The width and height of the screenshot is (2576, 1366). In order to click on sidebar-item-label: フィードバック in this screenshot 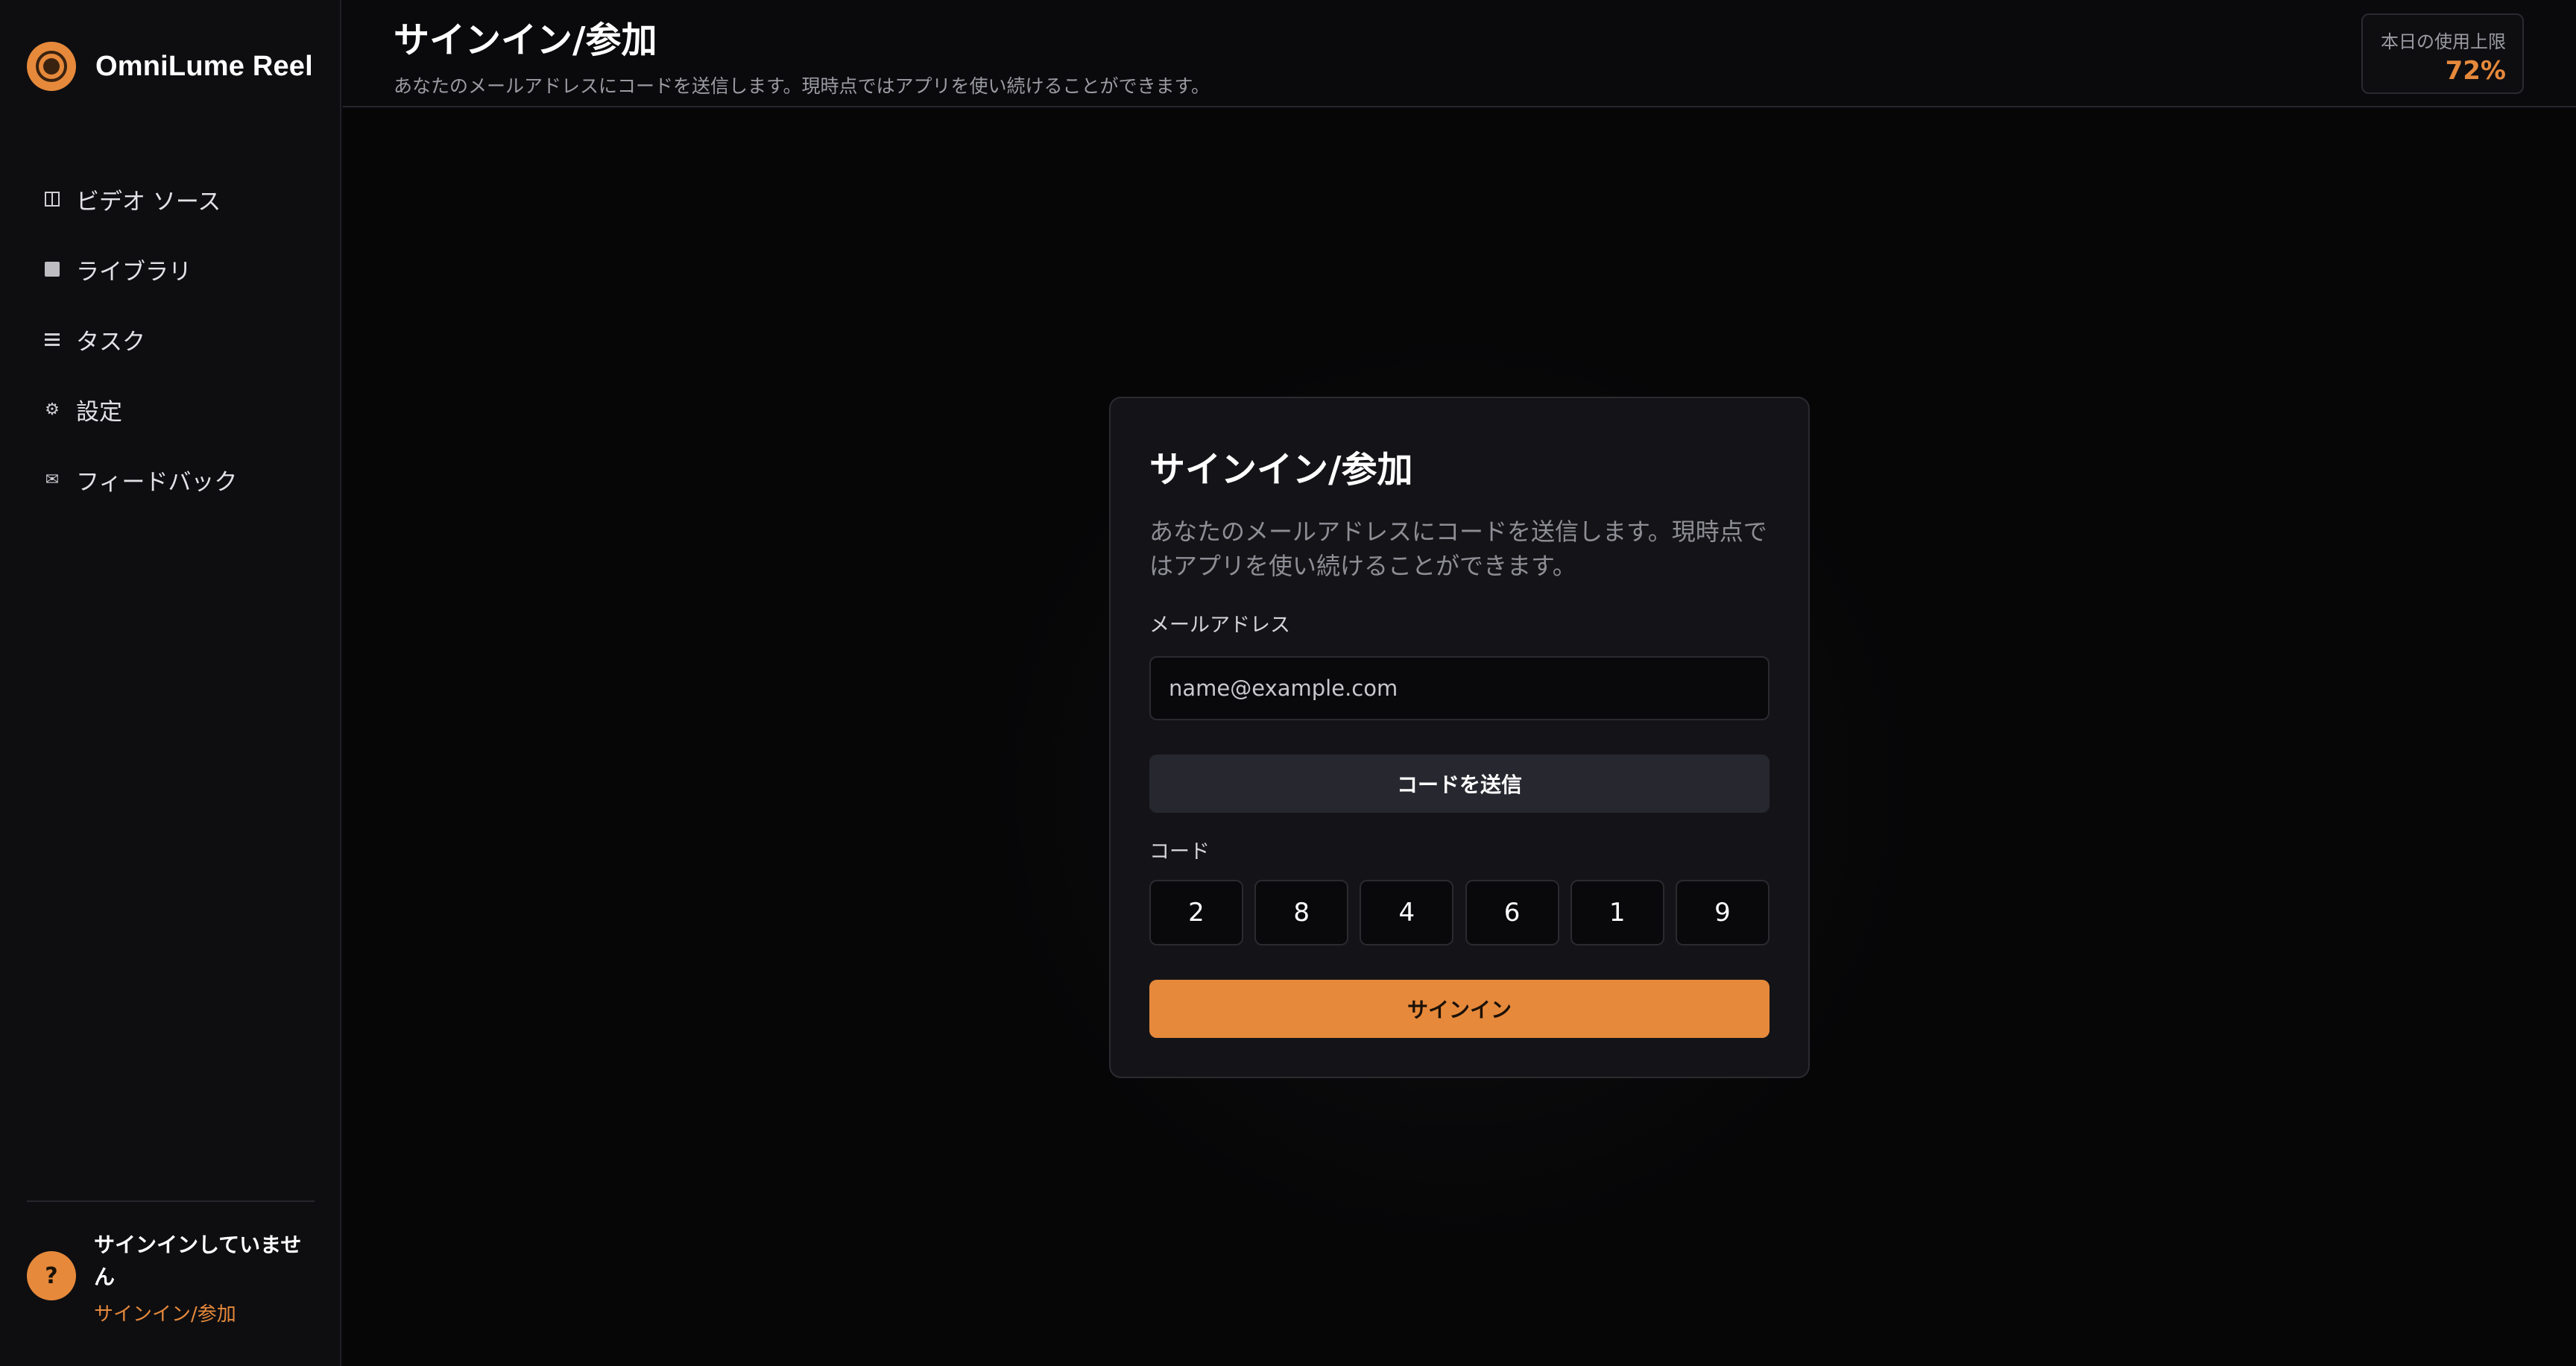, I will do `click(157, 482)`.